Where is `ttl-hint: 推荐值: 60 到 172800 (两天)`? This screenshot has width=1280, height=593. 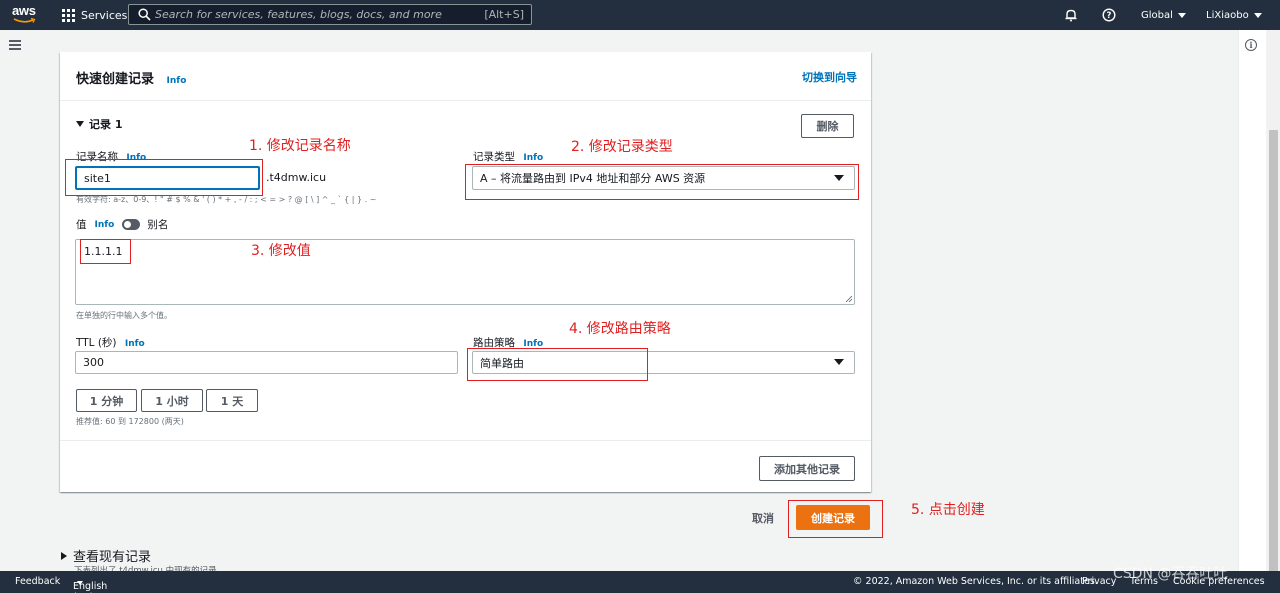
ttl-hint: 推荐值: 60 到 172800 (两天) is located at coordinates (130, 421).